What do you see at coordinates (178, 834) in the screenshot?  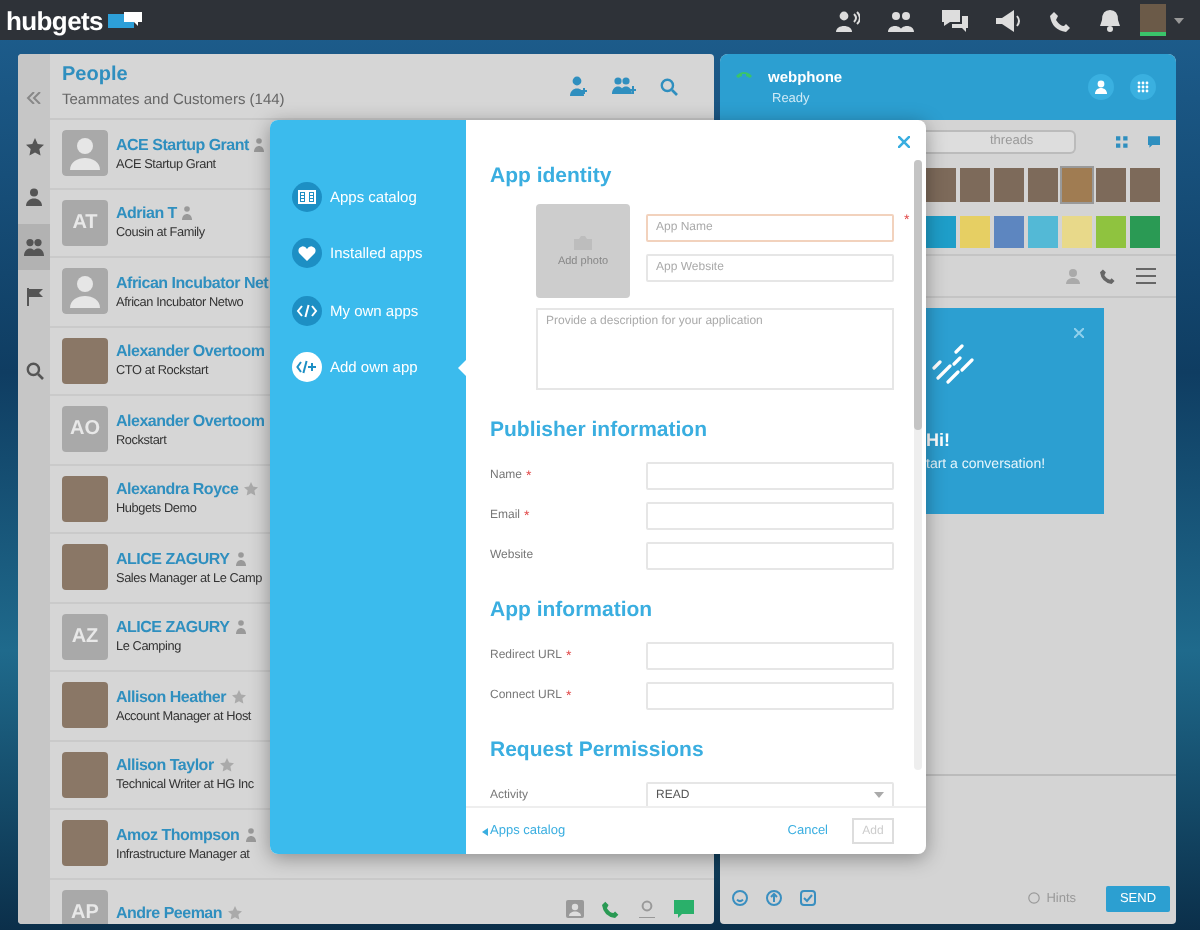 I see `contact-name: Amoz Thompson` at bounding box center [178, 834].